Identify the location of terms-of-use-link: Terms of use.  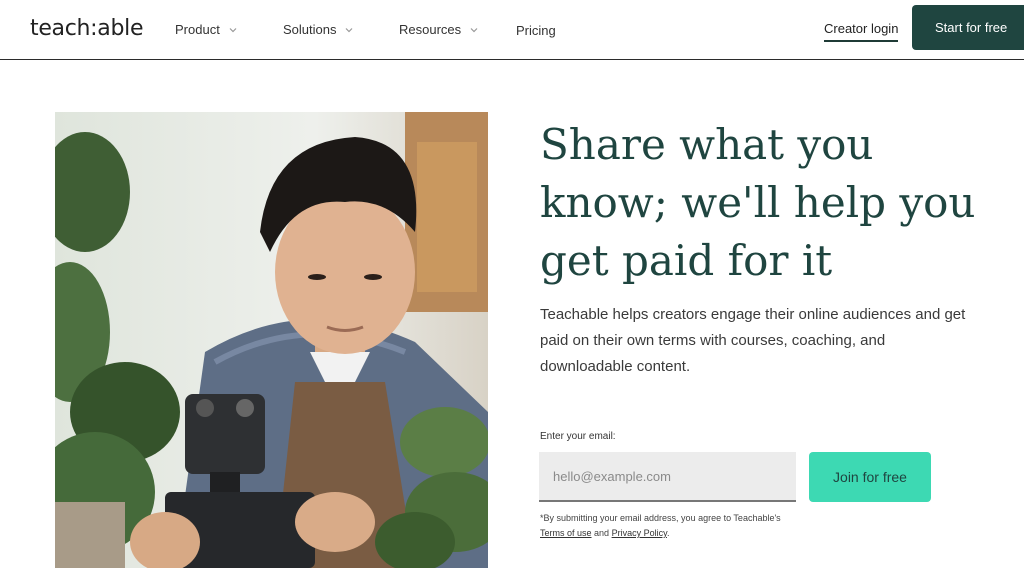
(566, 533).